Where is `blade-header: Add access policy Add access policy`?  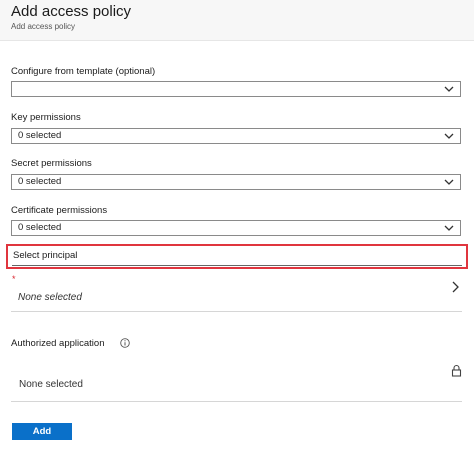 blade-header: Add access policy Add access policy is located at coordinates (237, 20).